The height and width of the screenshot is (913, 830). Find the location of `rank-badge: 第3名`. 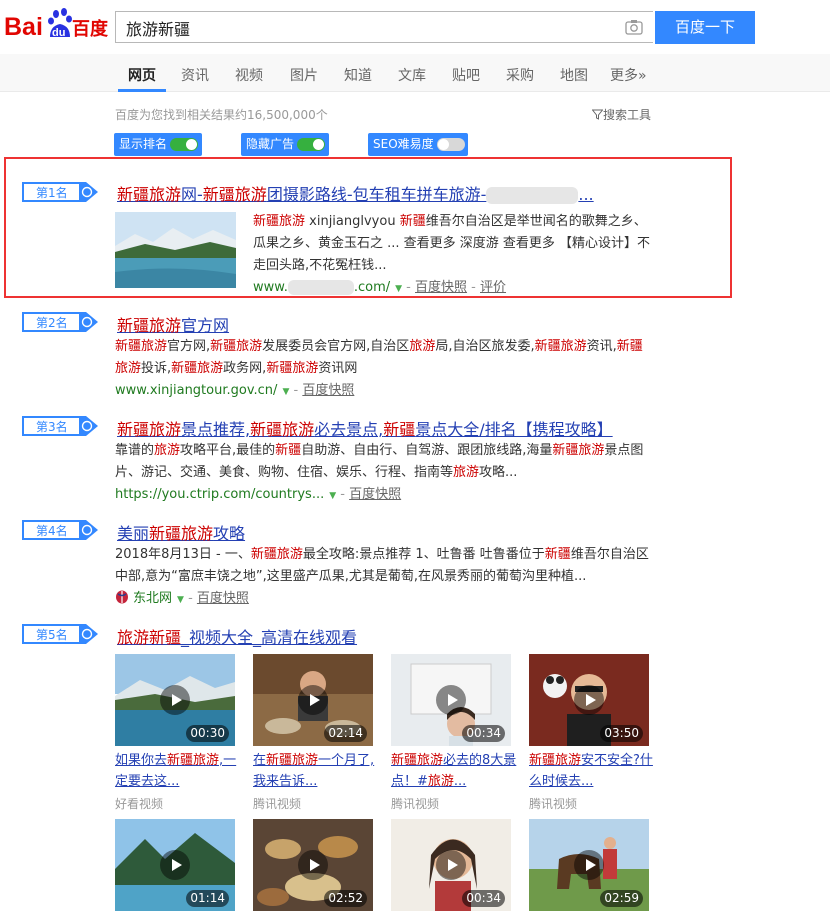

rank-badge: 第3名 is located at coordinates (60, 426).